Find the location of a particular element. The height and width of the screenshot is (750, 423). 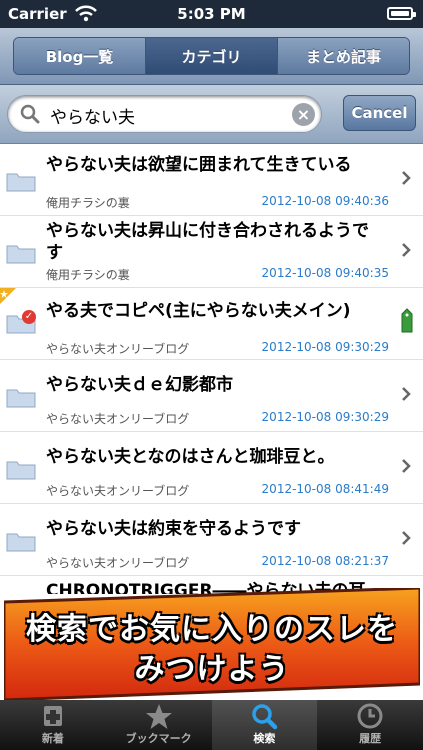

segment-blog-list: Blog一覧 is located at coordinates (80, 56).